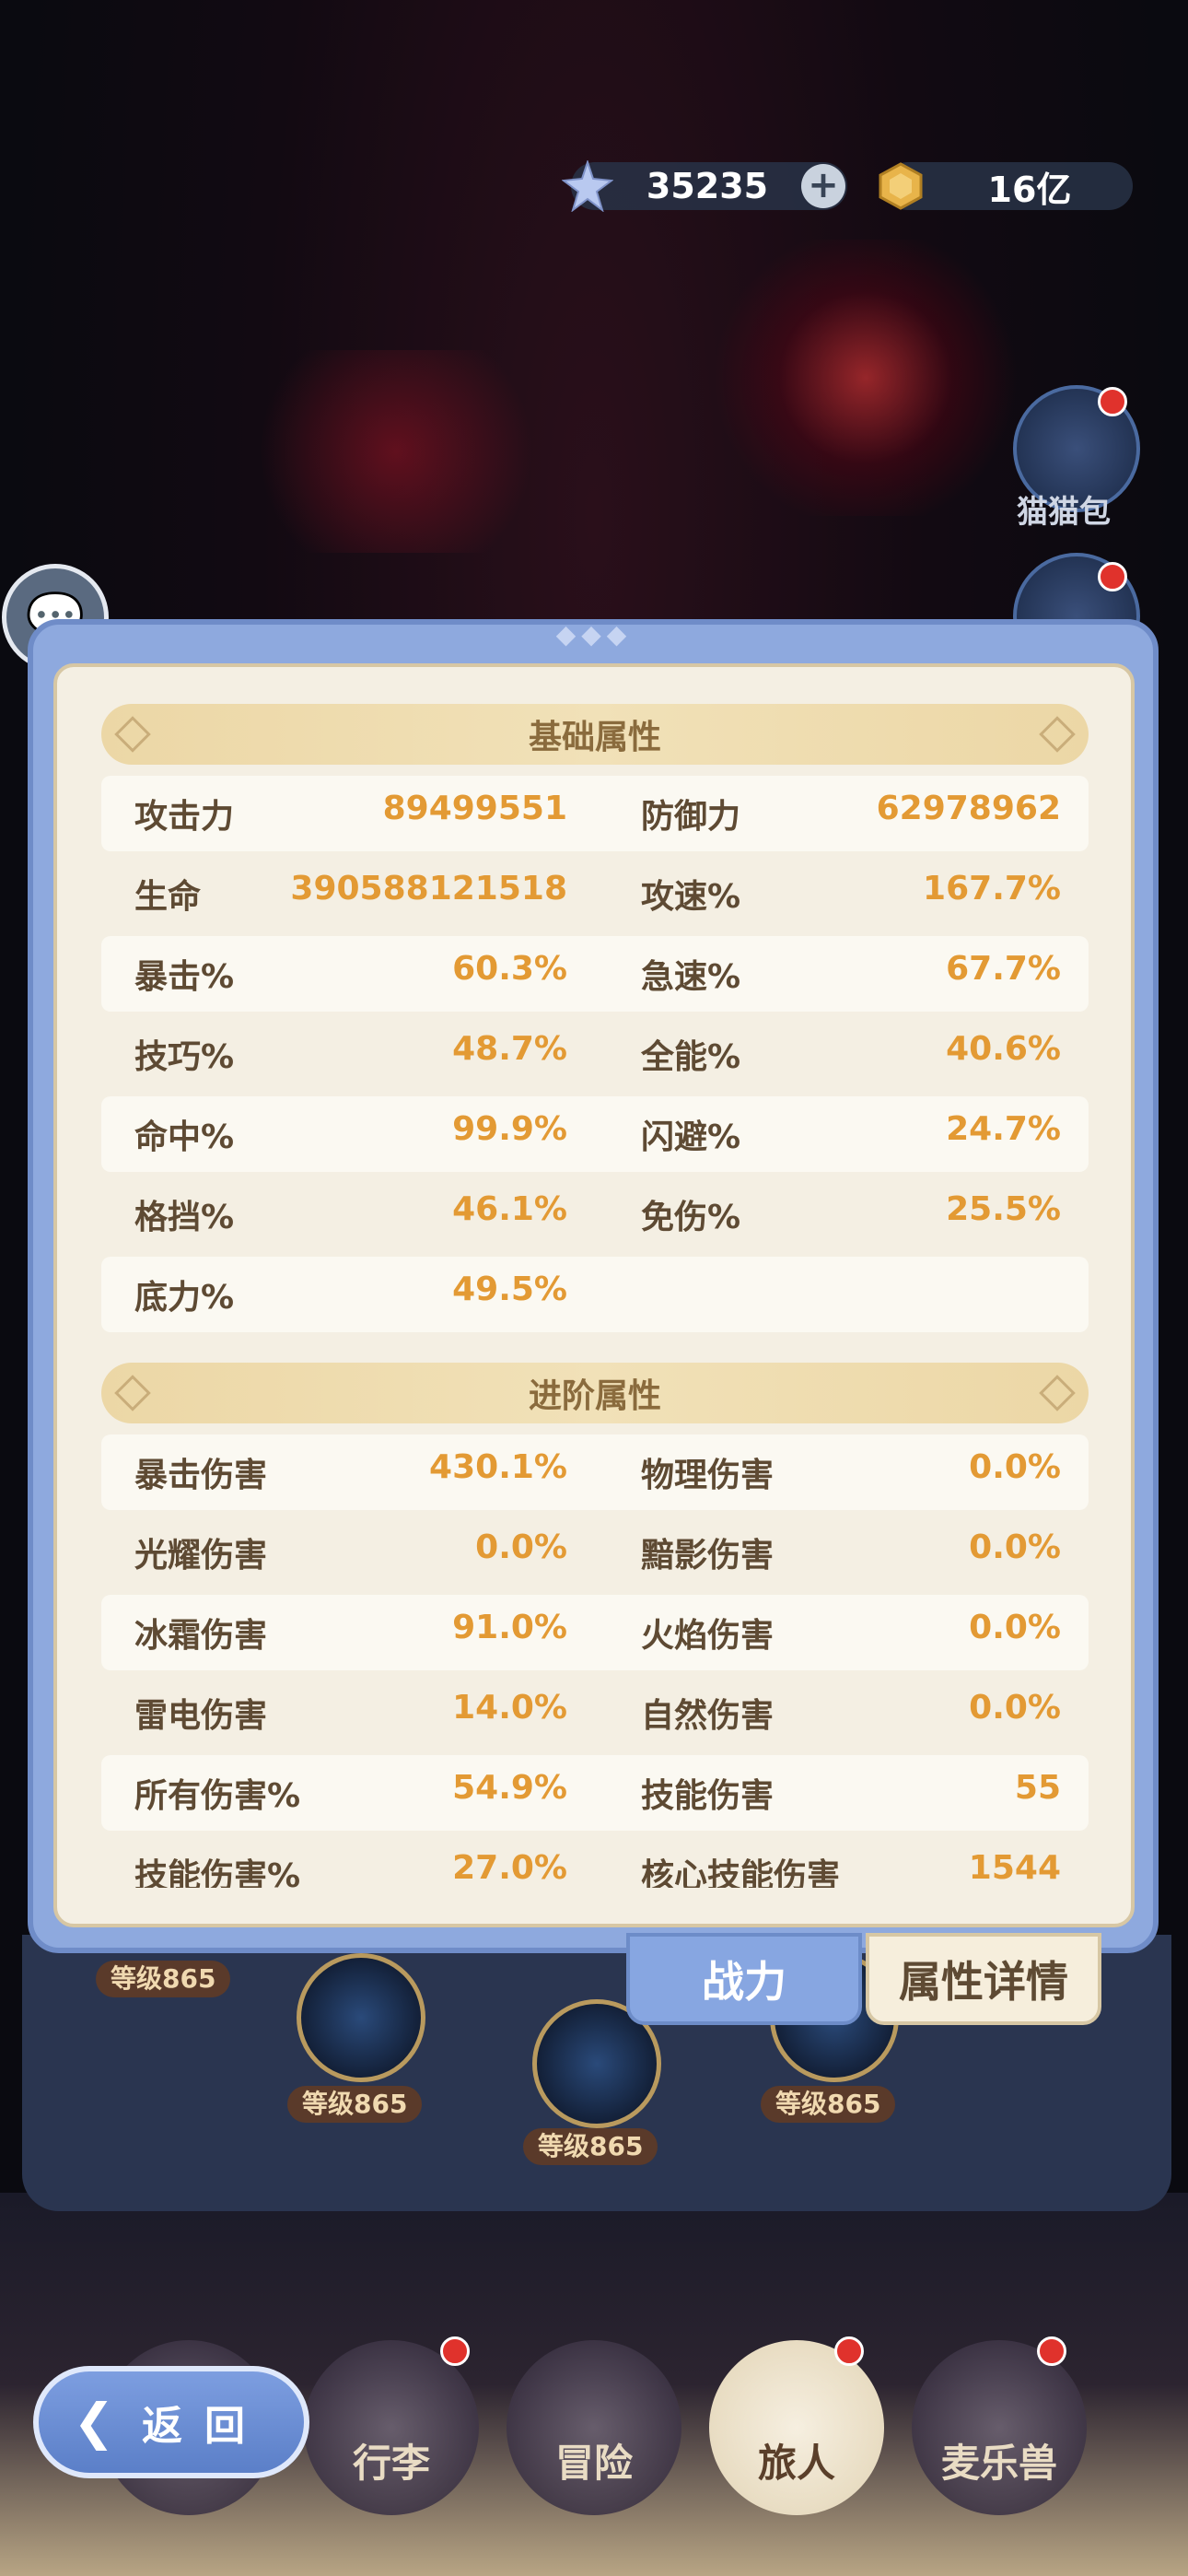 This screenshot has height=2576, width=1188. What do you see at coordinates (741, 1872) in the screenshot?
I see `attribute-label: 核心技能伤害` at bounding box center [741, 1872].